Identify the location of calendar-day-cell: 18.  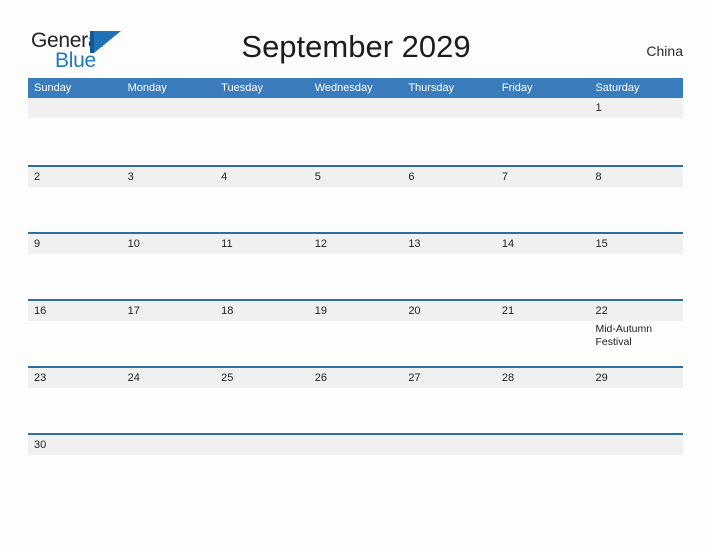
(262, 333).